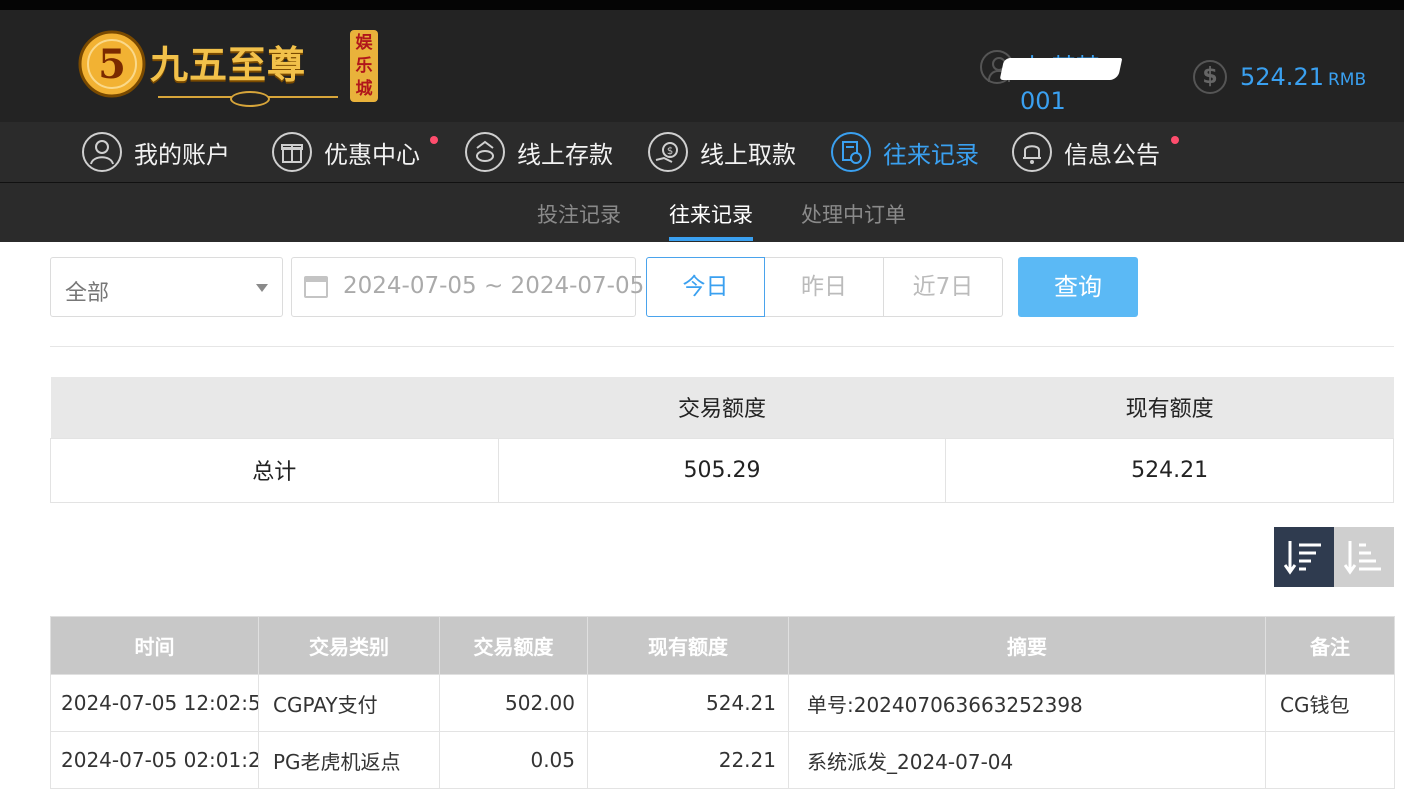 The image size is (1404, 789). What do you see at coordinates (274, 470) in the screenshot?
I see `summary-label: 总计` at bounding box center [274, 470].